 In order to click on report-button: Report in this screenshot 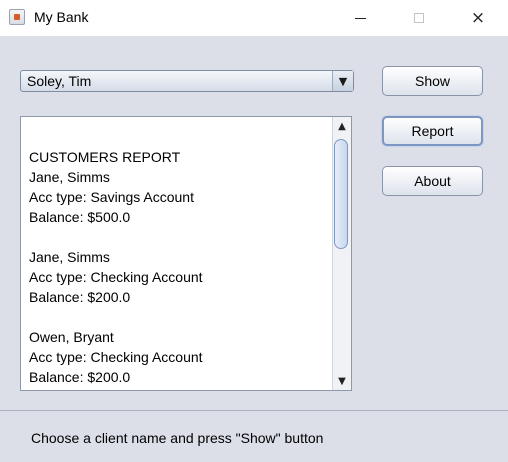, I will do `click(432, 131)`.